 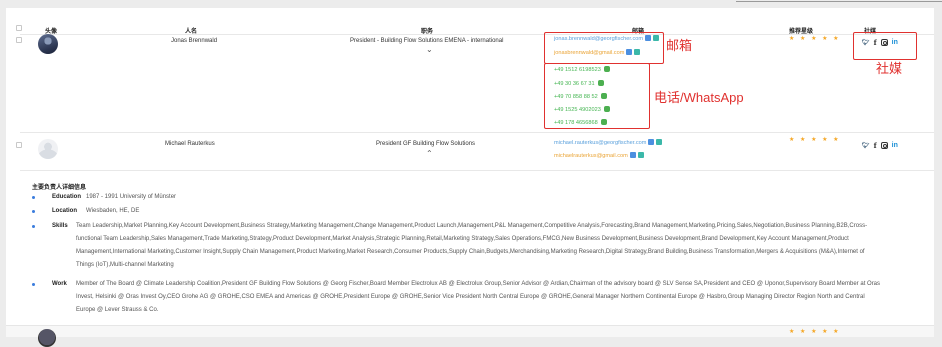 What do you see at coordinates (59, 188) in the screenshot?
I see `detail-title: 主要负责人详细信息` at bounding box center [59, 188].